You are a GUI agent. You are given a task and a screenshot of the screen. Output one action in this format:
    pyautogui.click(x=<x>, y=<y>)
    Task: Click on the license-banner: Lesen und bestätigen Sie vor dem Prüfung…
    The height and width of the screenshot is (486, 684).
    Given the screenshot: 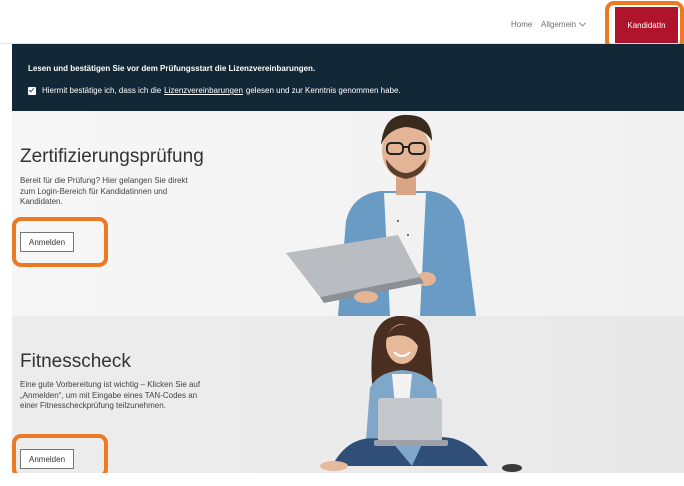 What is the action you would take?
    pyautogui.click(x=348, y=77)
    